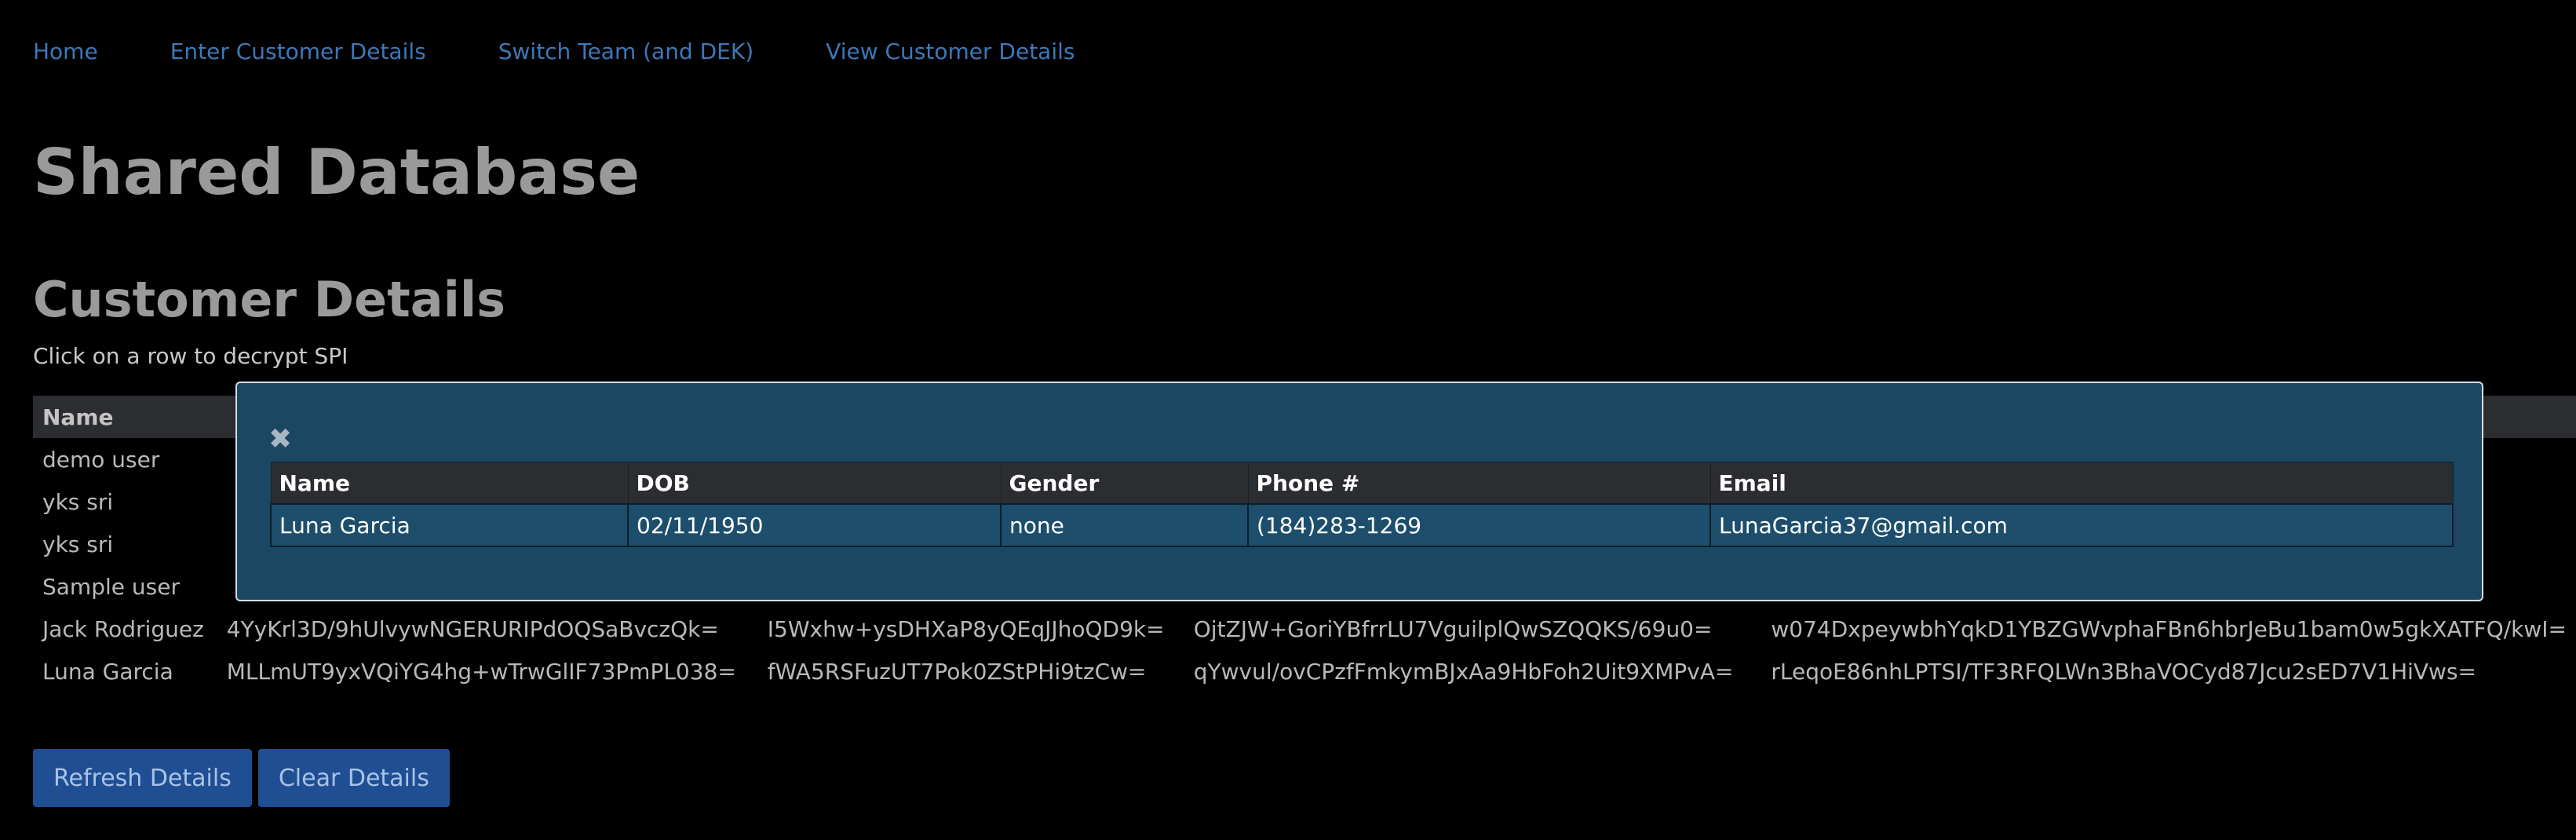  I want to click on action-buttons: Refresh Details Clear Details, so click(241, 778).